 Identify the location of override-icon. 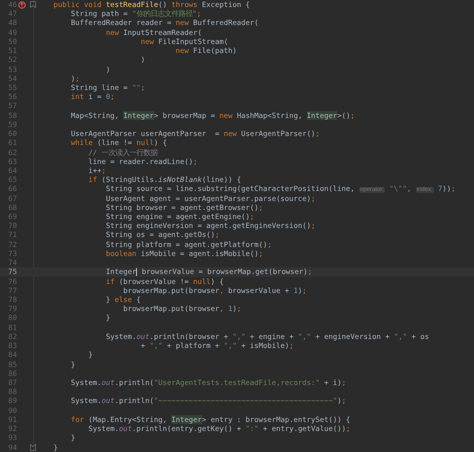
(22, 4).